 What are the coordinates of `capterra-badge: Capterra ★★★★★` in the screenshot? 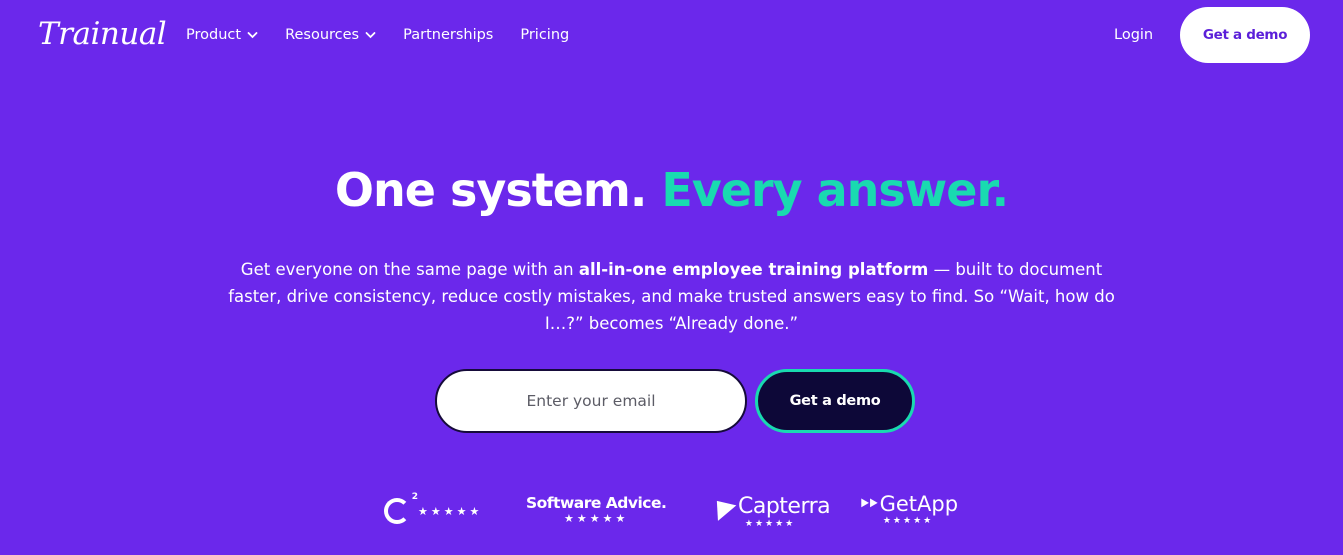 It's located at (769, 510).